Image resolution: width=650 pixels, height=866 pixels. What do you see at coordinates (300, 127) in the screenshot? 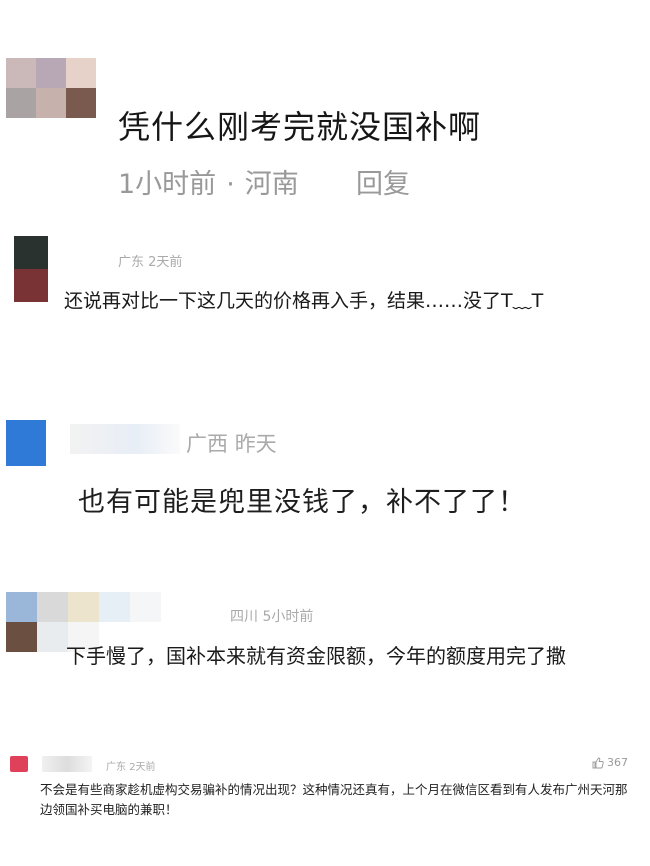
I see `comment-text: 凭什么刚考完就没国补啊` at bounding box center [300, 127].